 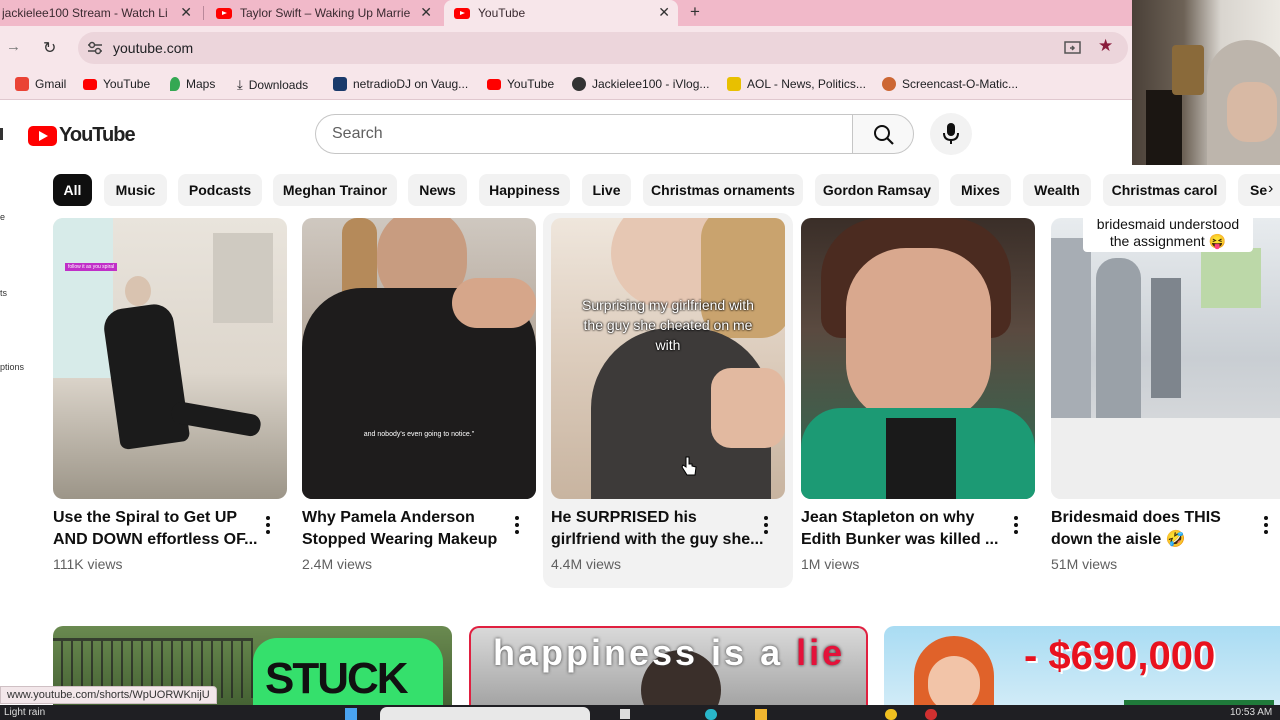 What do you see at coordinates (1231, 278) in the screenshot?
I see `thumbnail-window` at bounding box center [1231, 278].